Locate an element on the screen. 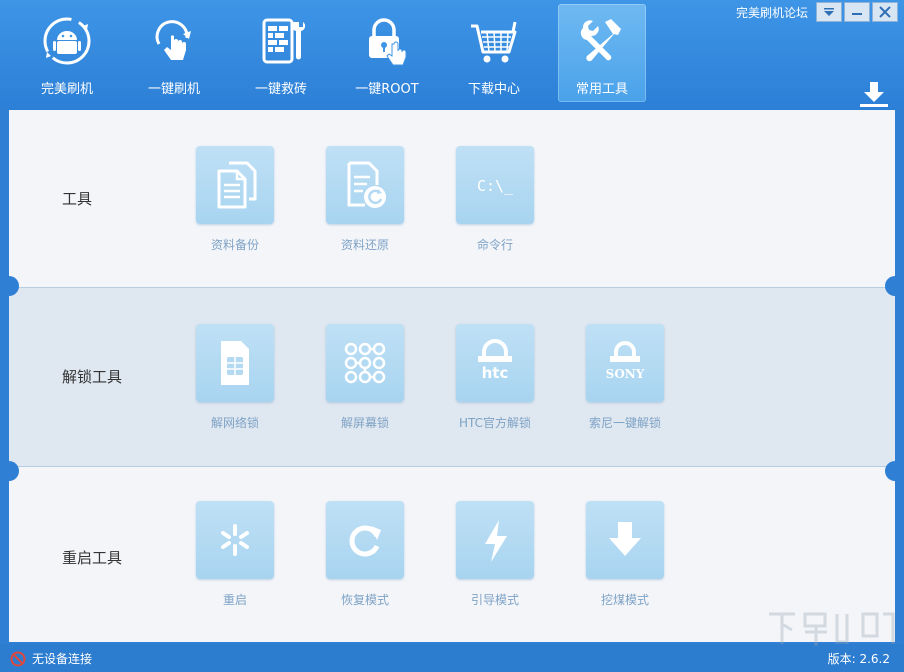 The image size is (904, 672). tool-htc-unlock: htc HTC官方解锁 is located at coordinates (495, 377).